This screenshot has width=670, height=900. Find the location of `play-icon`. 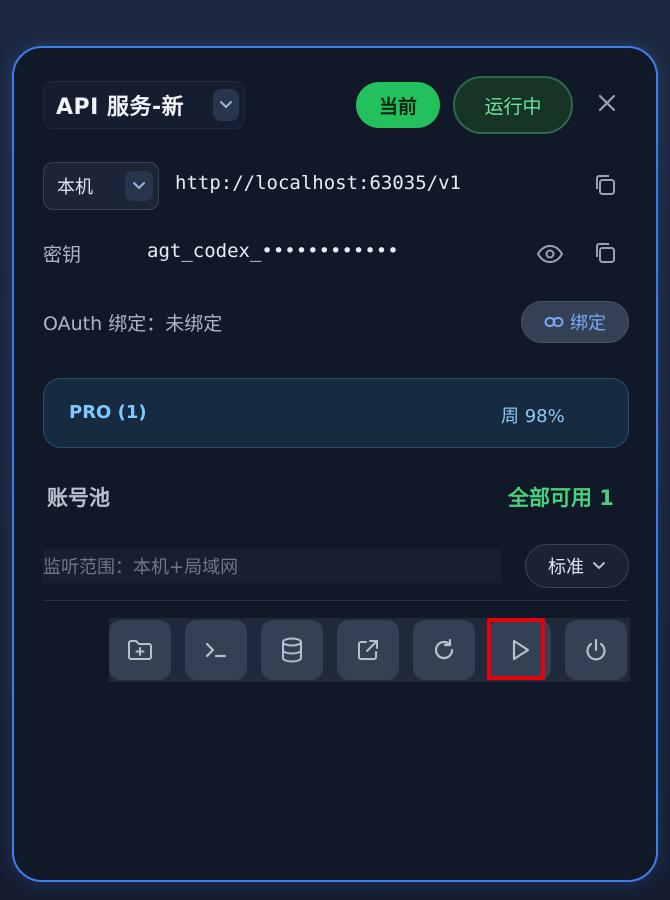

play-icon is located at coordinates (520, 650).